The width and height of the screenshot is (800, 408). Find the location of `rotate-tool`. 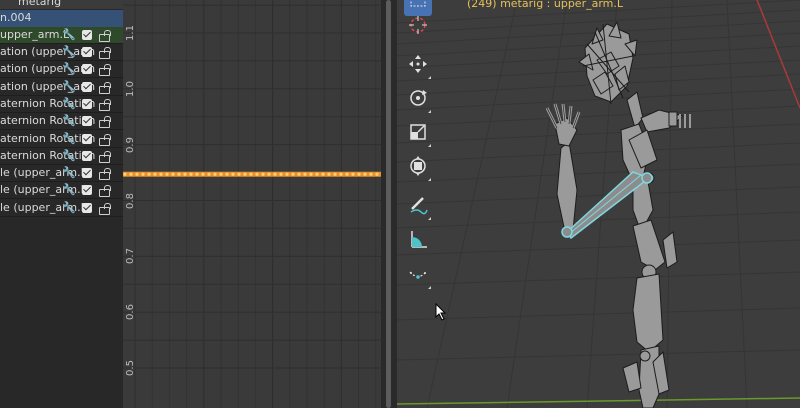

rotate-tool is located at coordinates (418, 100).